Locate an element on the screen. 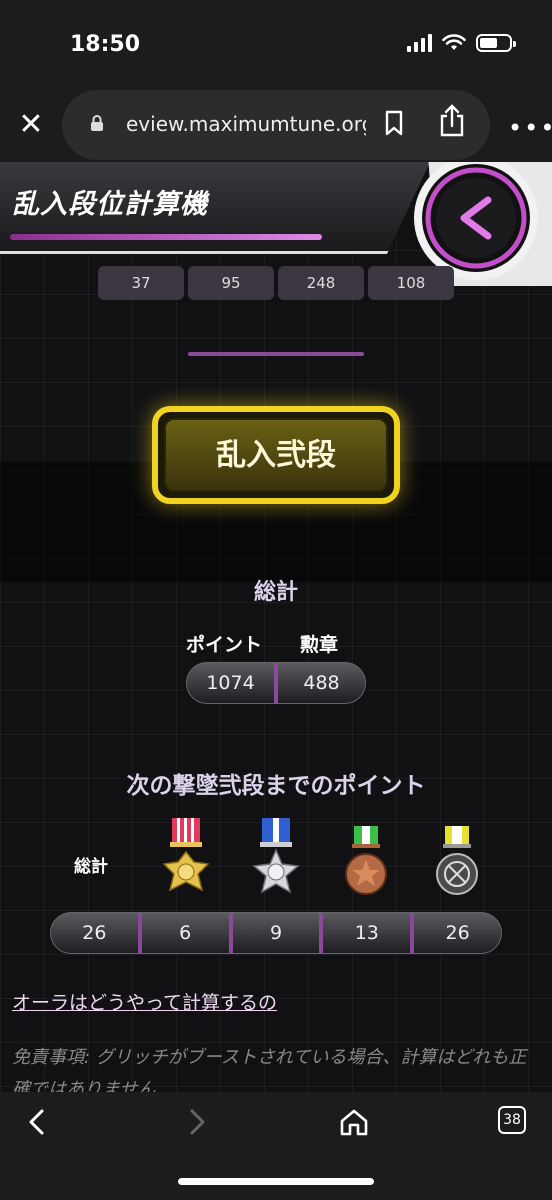  wifi-icon is located at coordinates (454, 42).